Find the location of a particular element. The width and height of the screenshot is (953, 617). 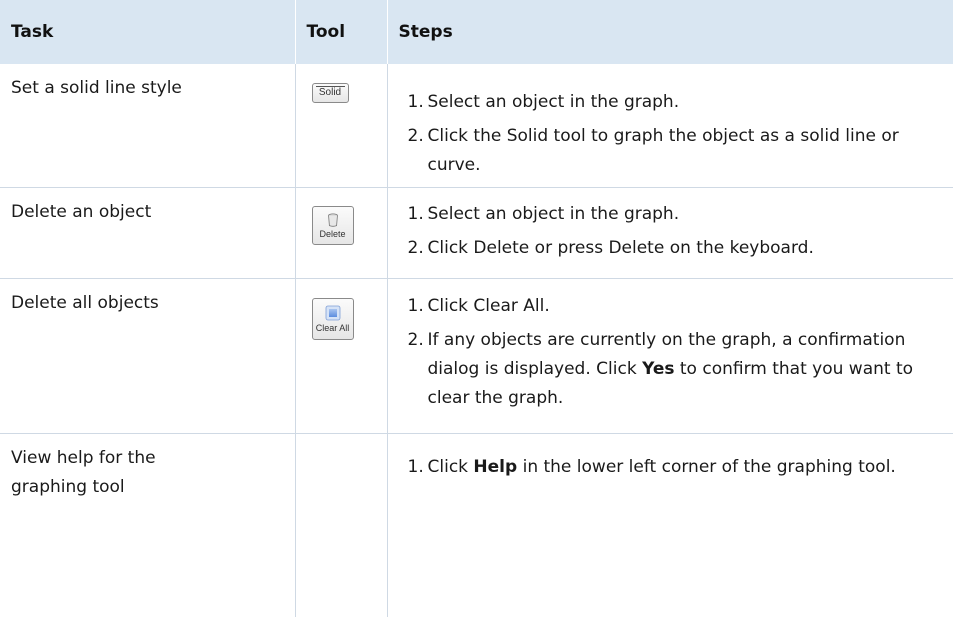

tool-cell is located at coordinates (341, 525).